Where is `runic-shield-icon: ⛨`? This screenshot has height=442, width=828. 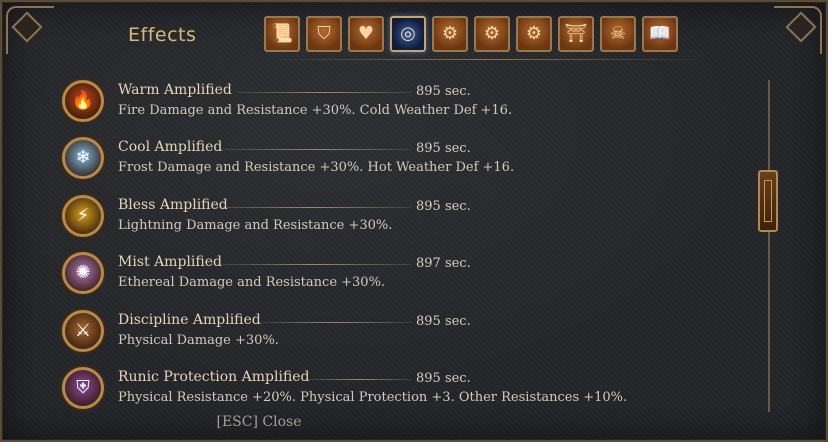 runic-shield-icon: ⛨ is located at coordinates (83, 387).